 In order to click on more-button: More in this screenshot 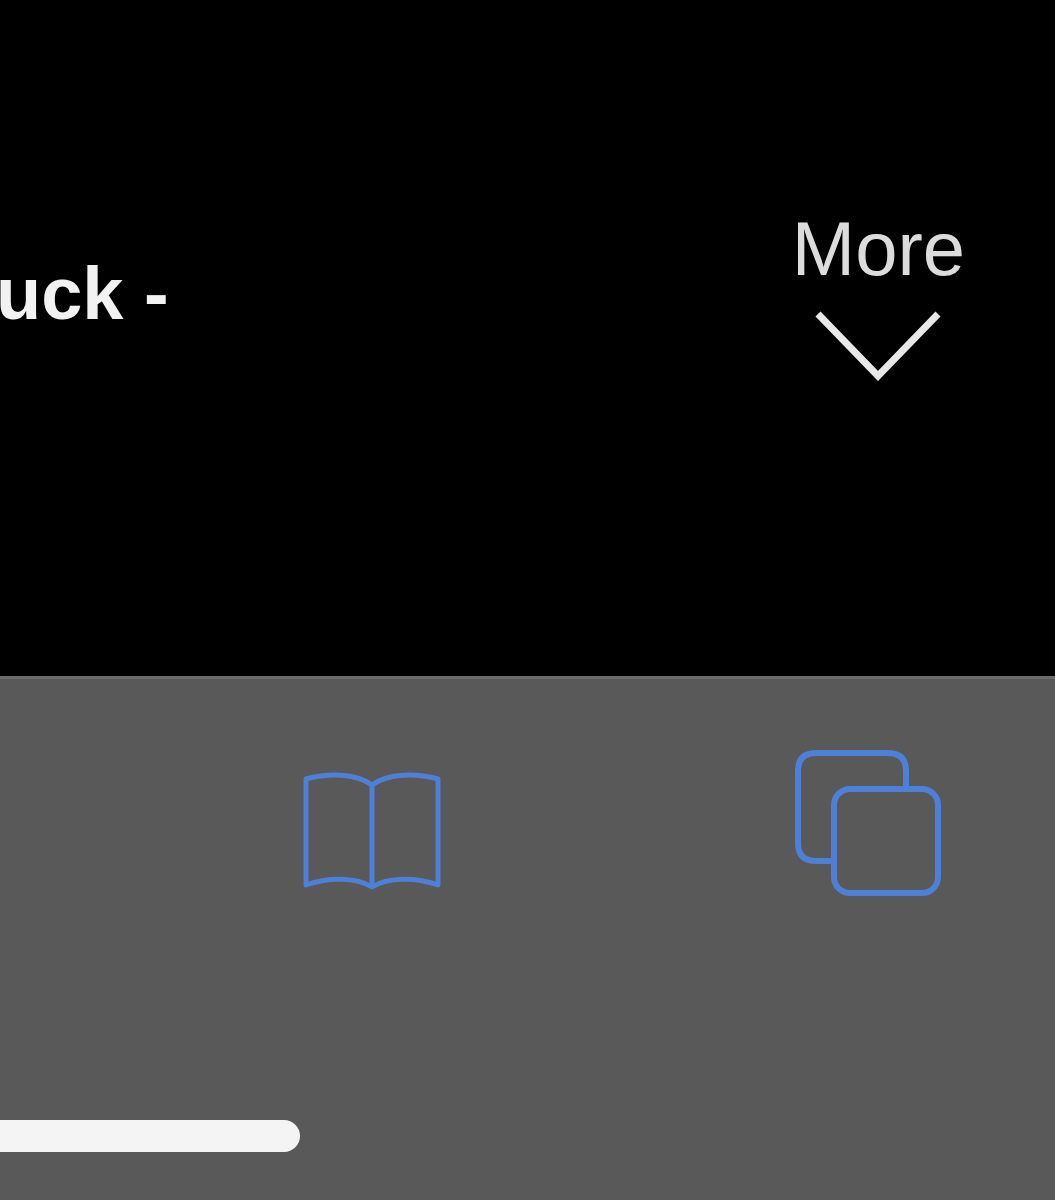, I will do `click(878, 293)`.